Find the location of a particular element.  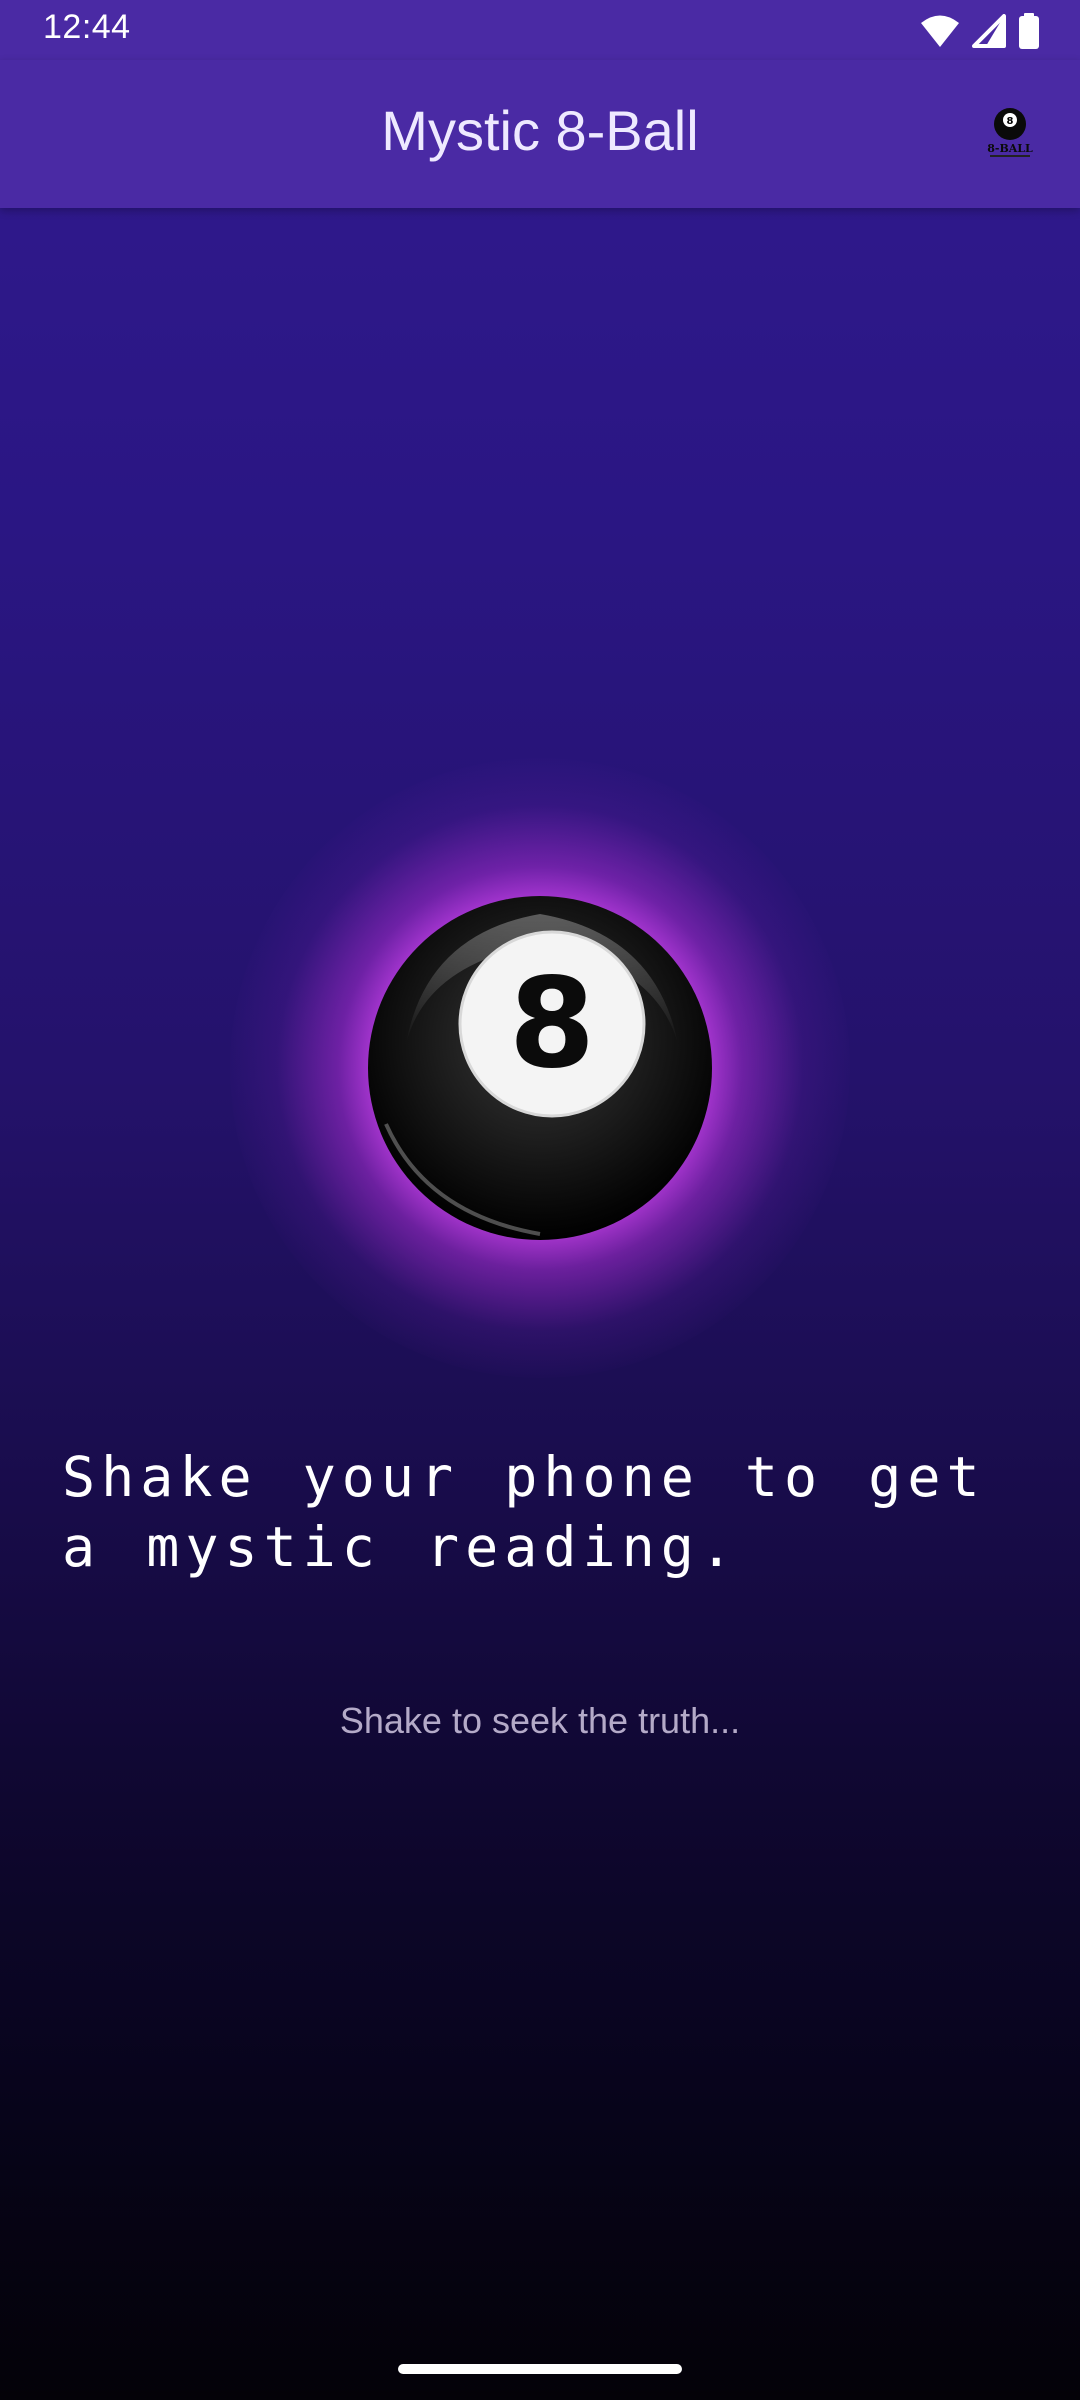

status-icons is located at coordinates (980, 31).